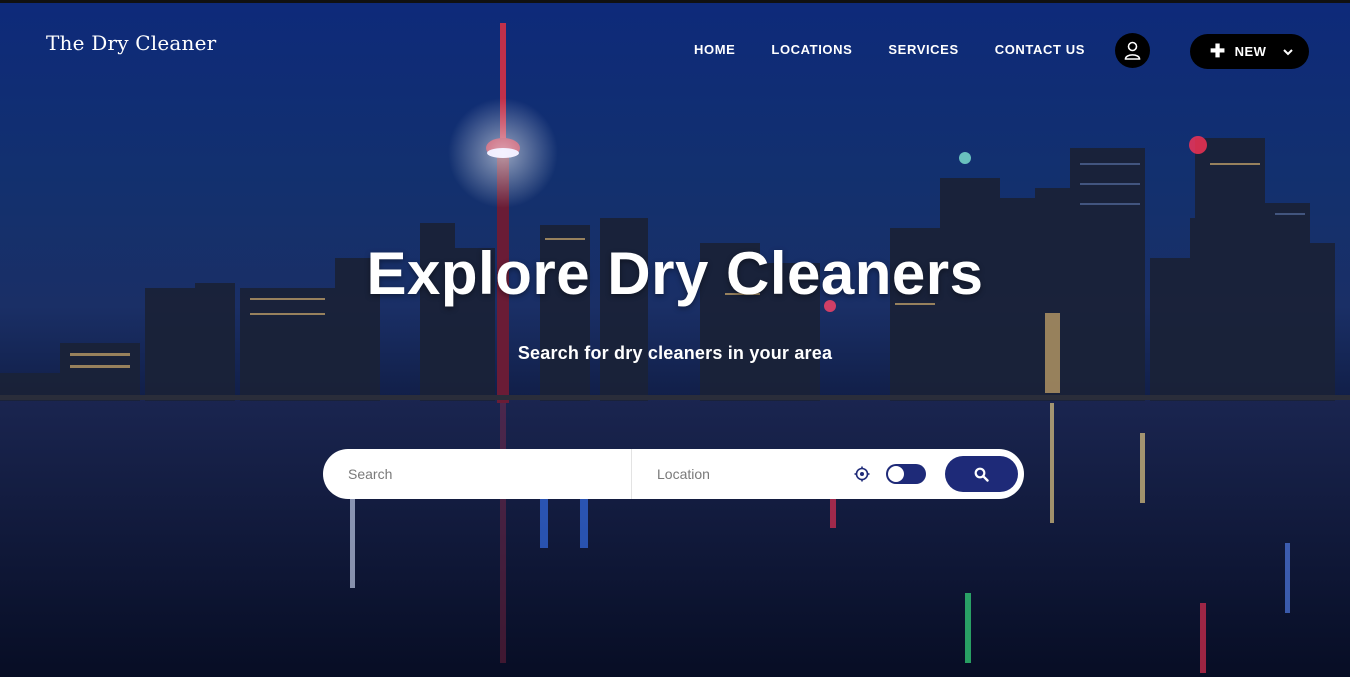 Image resolution: width=1350 pixels, height=677 pixels. I want to click on nav-link-contact-us: CONTACT US, so click(1040, 49).